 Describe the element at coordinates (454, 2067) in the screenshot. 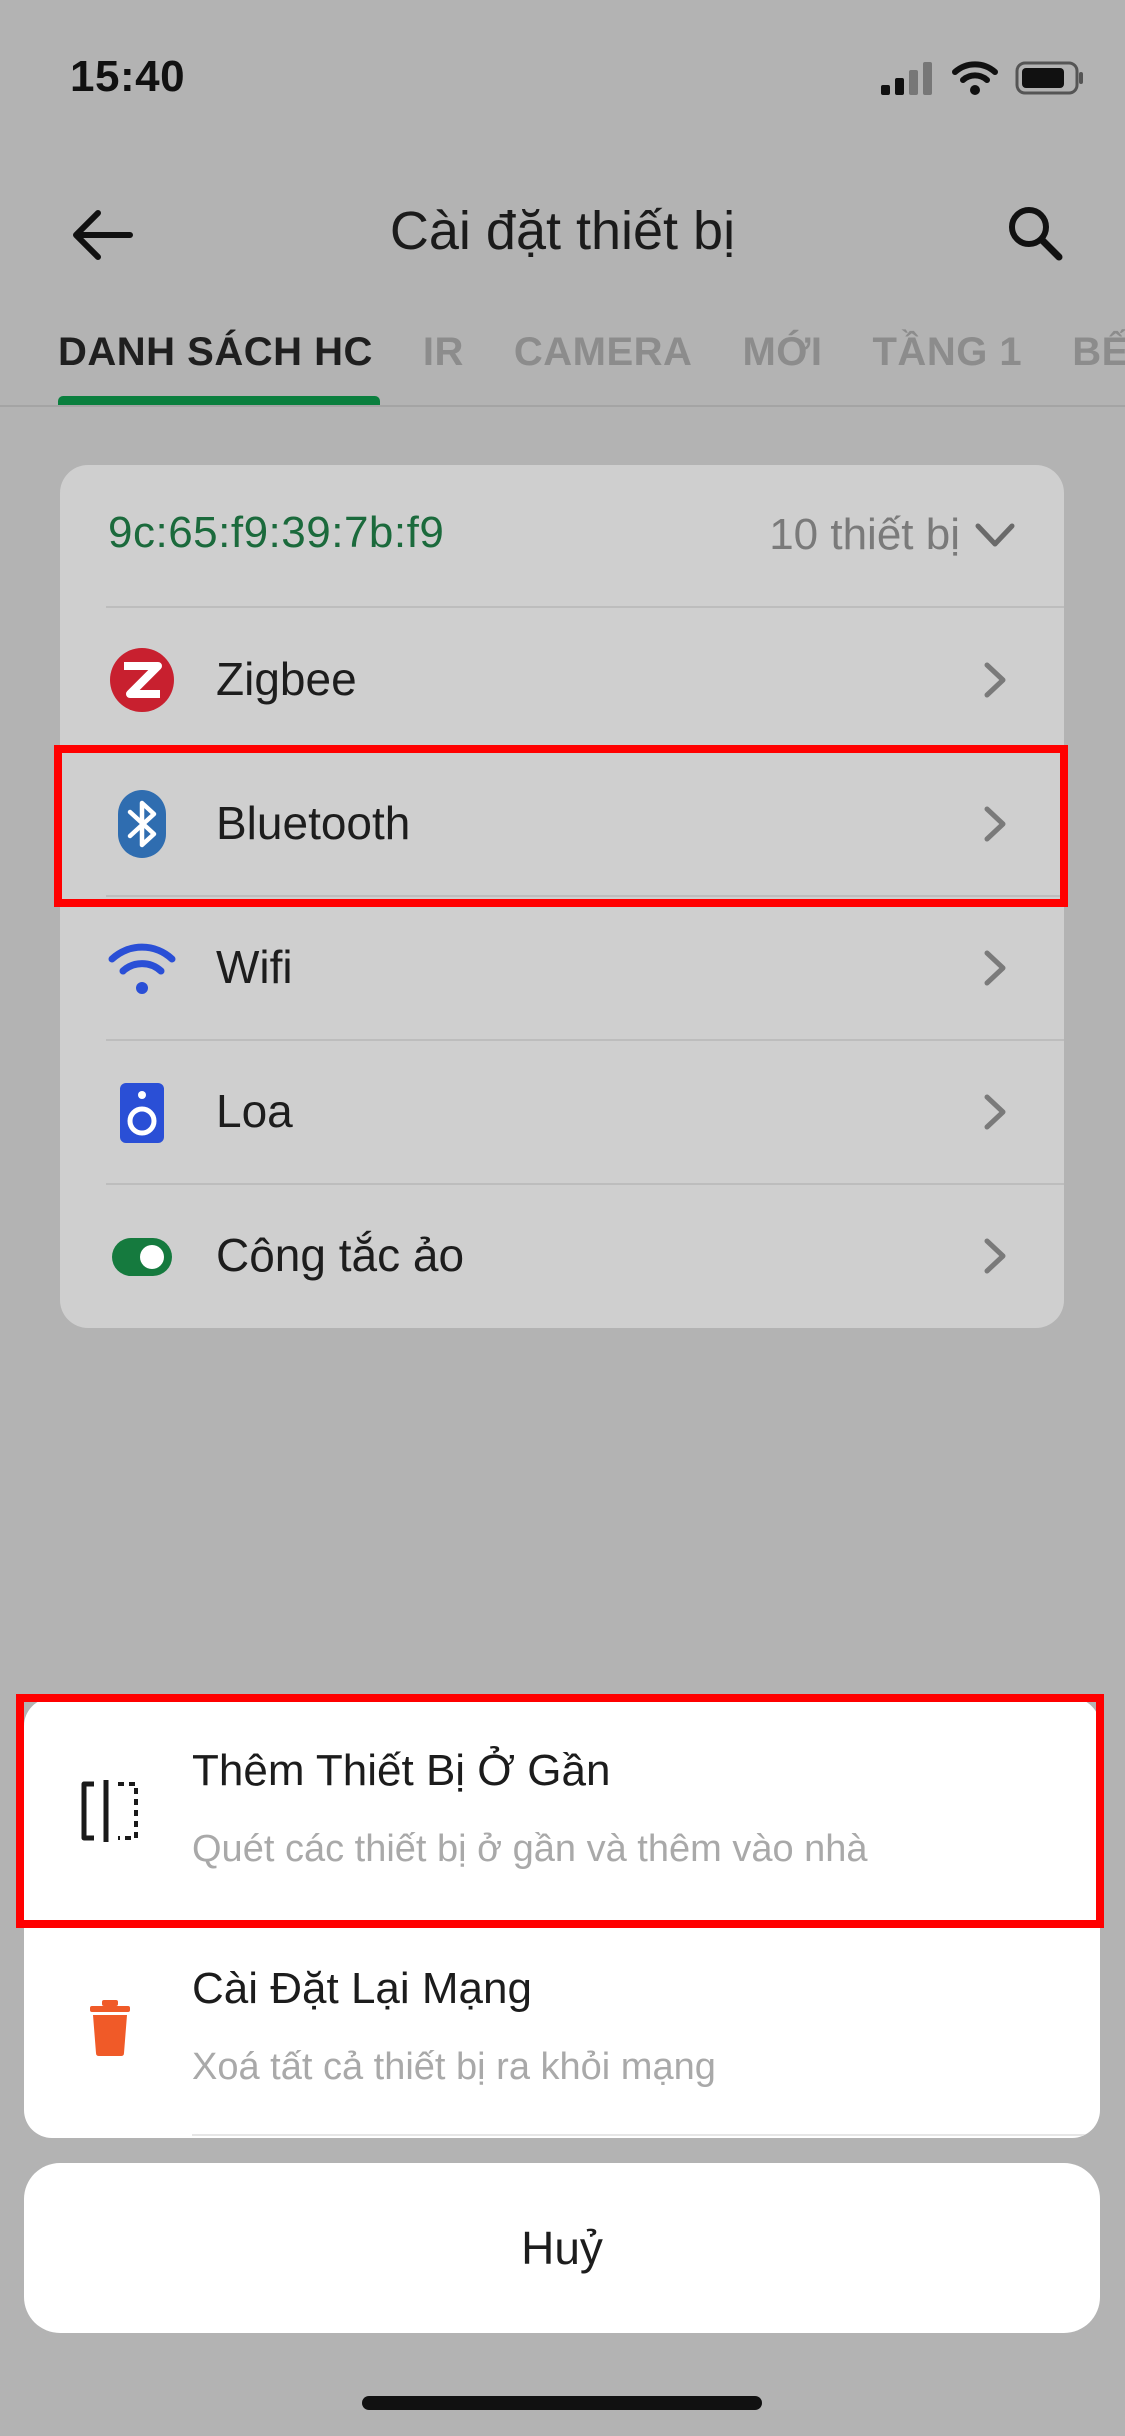

I see `reset-network-subtitle: Xoá tất cả thiết bị ra khỏi mạng` at that location.